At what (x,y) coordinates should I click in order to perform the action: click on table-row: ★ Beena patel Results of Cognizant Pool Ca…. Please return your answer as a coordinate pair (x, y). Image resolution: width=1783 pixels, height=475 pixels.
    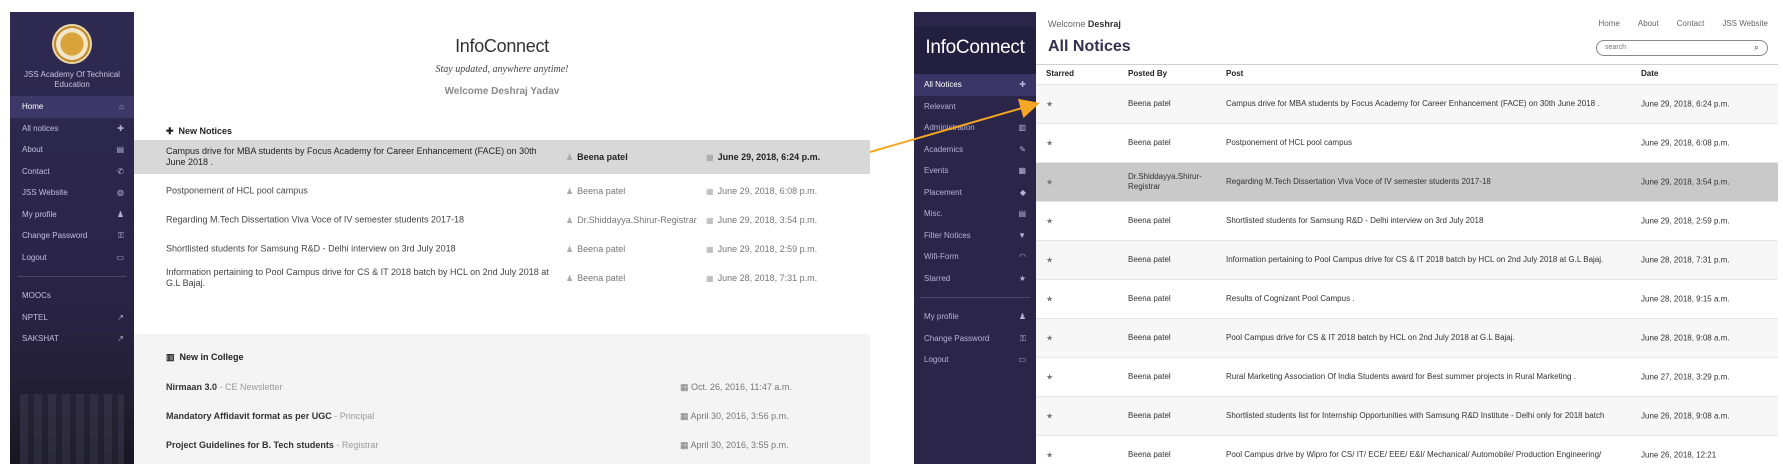
    Looking at the image, I should click on (1407, 298).